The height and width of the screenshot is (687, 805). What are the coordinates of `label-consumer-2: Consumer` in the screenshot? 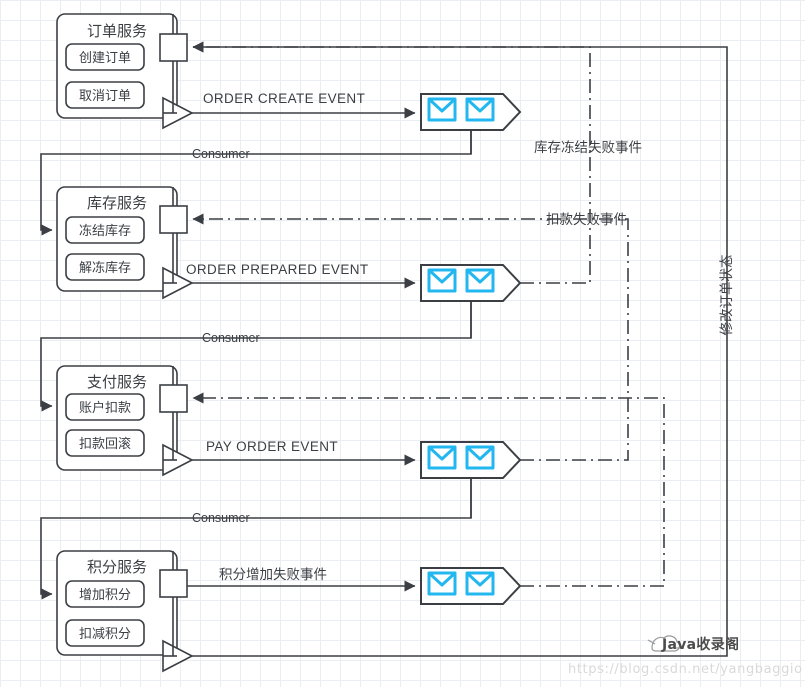 It's located at (231, 338).